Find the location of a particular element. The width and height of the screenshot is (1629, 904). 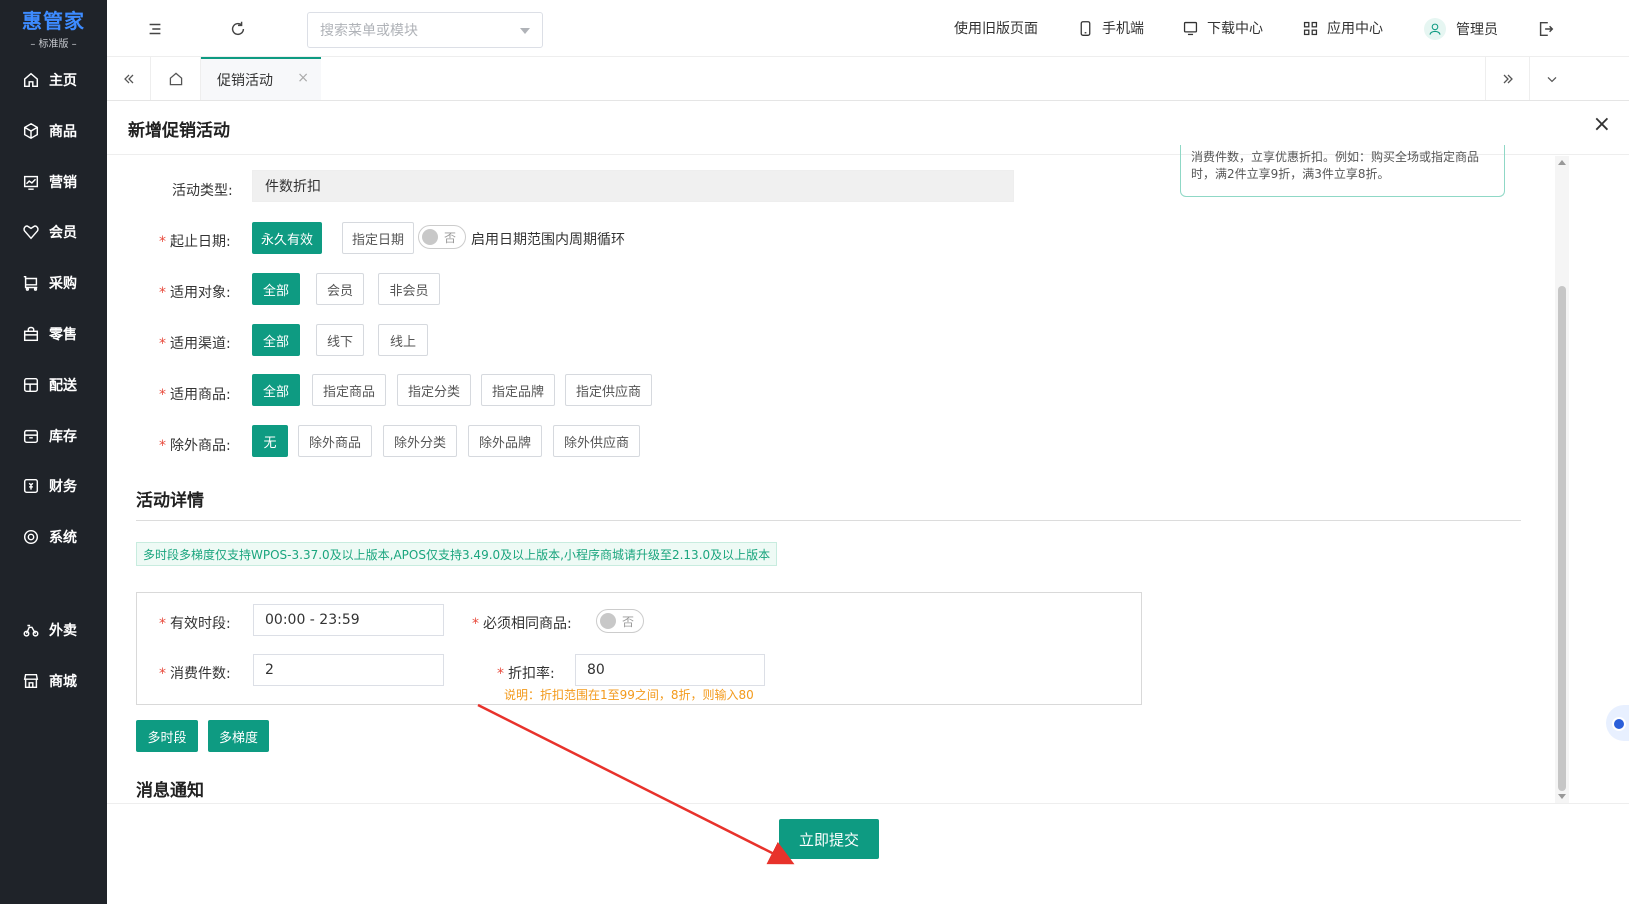

sidebar-item-marketing: 营销 is located at coordinates (53, 182).